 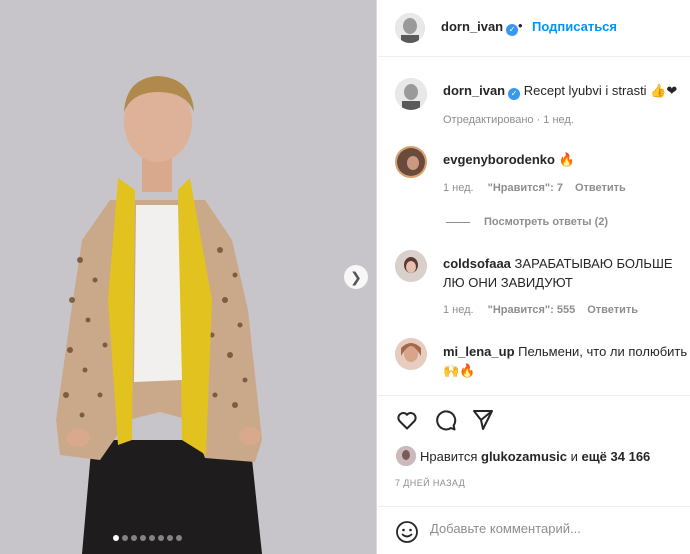 I want to click on post-actions, so click(x=534, y=418).